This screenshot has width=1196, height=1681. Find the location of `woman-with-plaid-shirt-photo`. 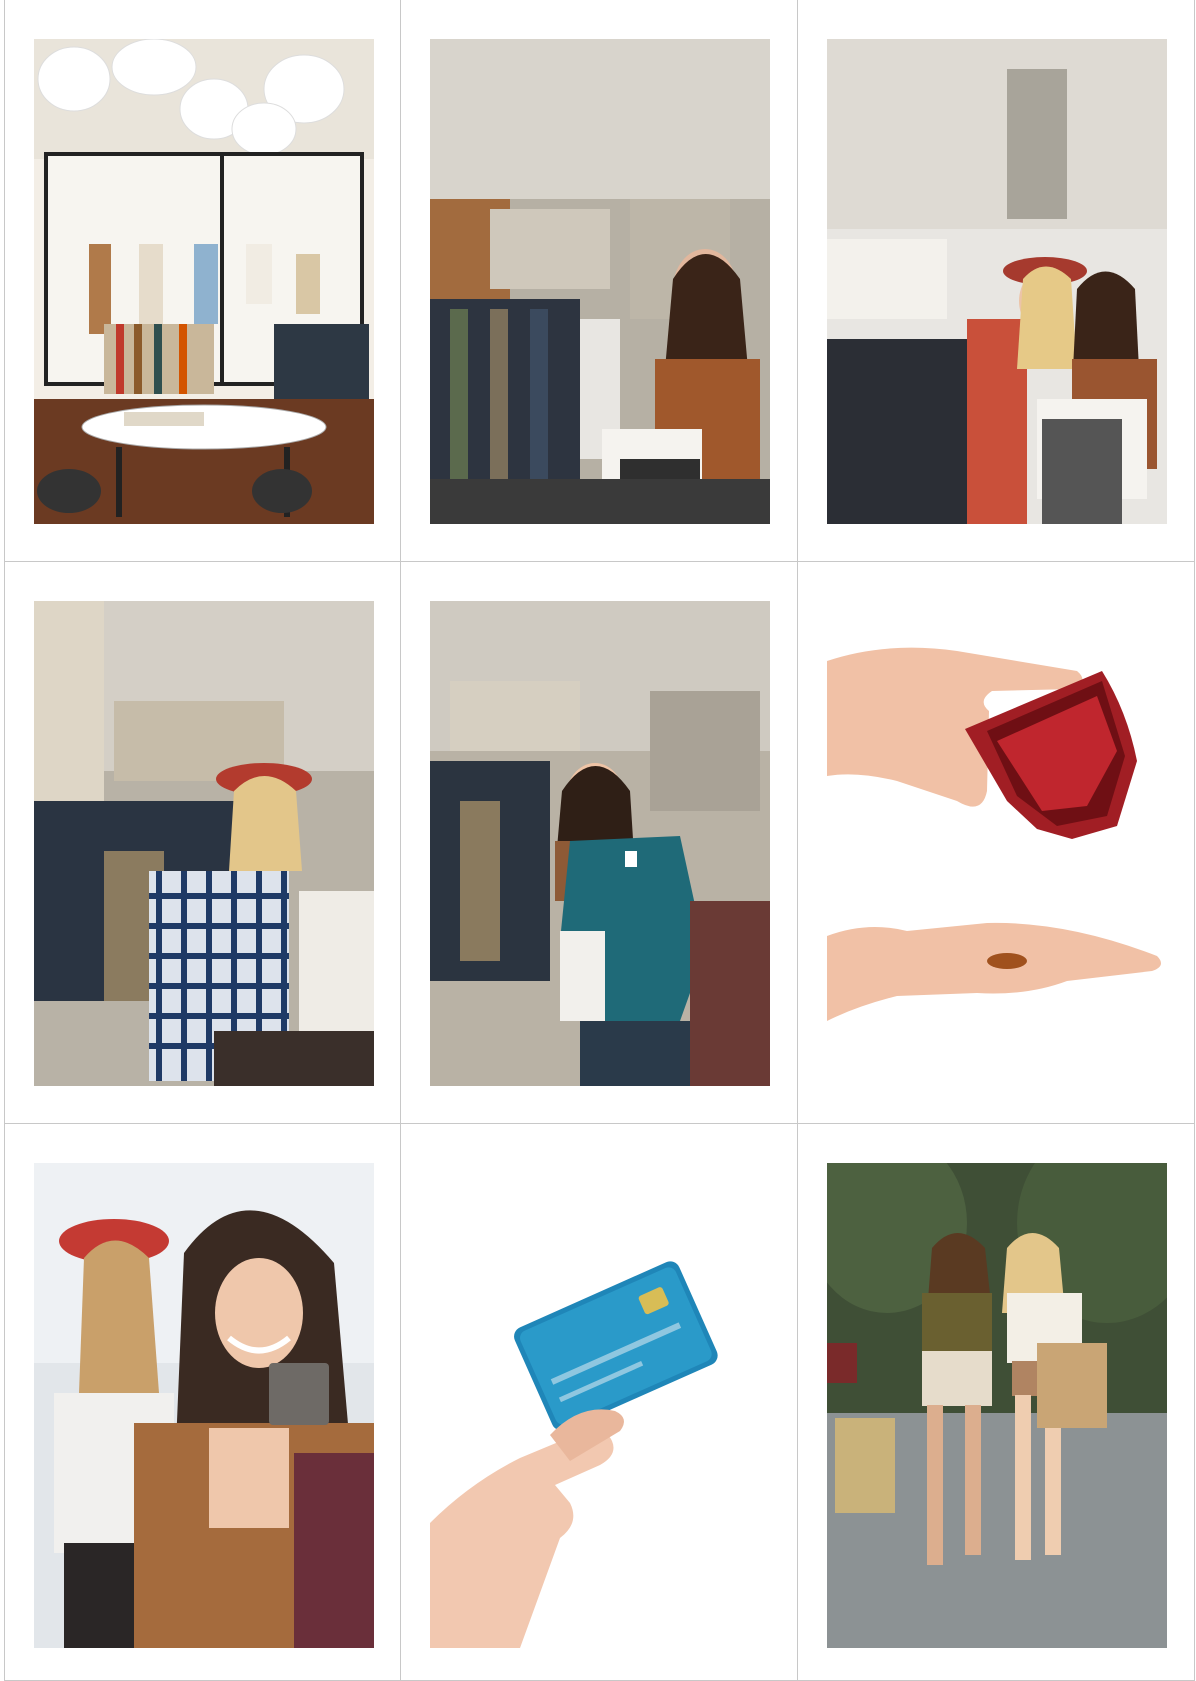

woman-with-plaid-shirt-photo is located at coordinates (204, 843).